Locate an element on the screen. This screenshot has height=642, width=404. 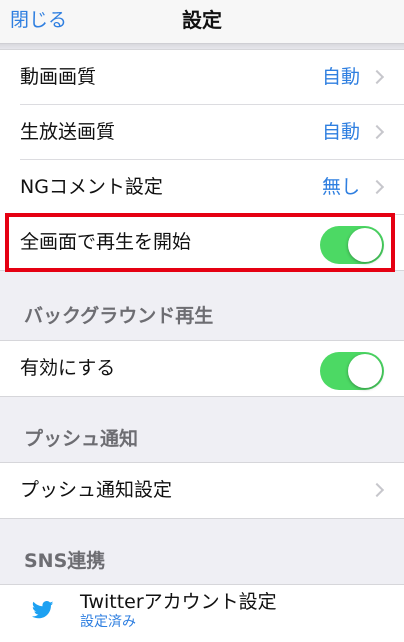
twitter-bird-icon is located at coordinates (43, 610).